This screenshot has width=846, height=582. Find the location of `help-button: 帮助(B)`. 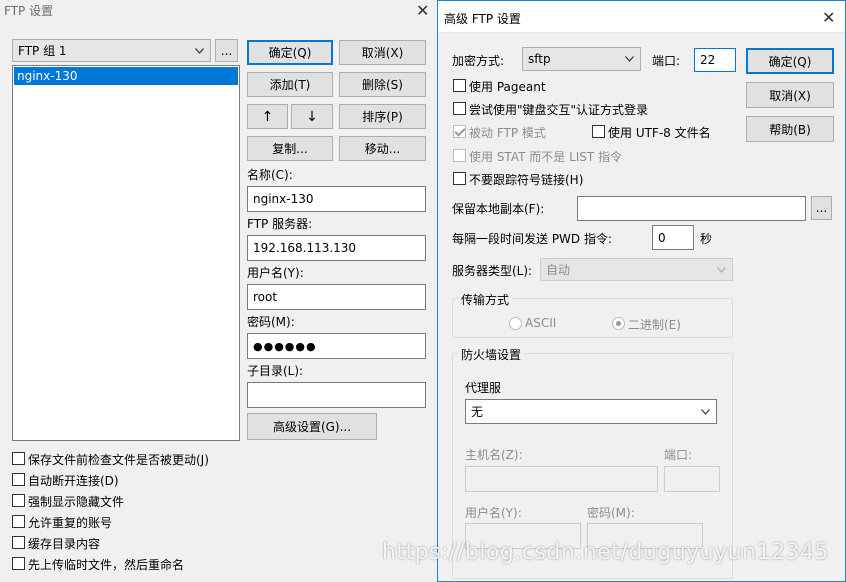

help-button: 帮助(B) is located at coordinates (790, 129).